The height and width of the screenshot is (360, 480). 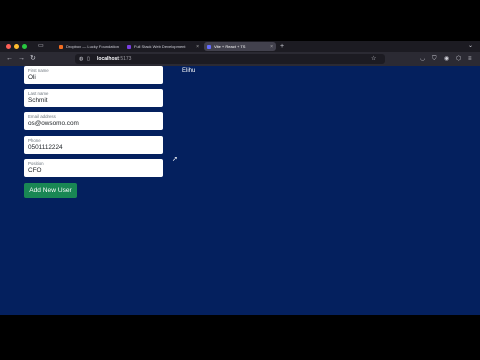 What do you see at coordinates (230, 46) in the screenshot?
I see `tab-title: Vite + React + TS` at bounding box center [230, 46].